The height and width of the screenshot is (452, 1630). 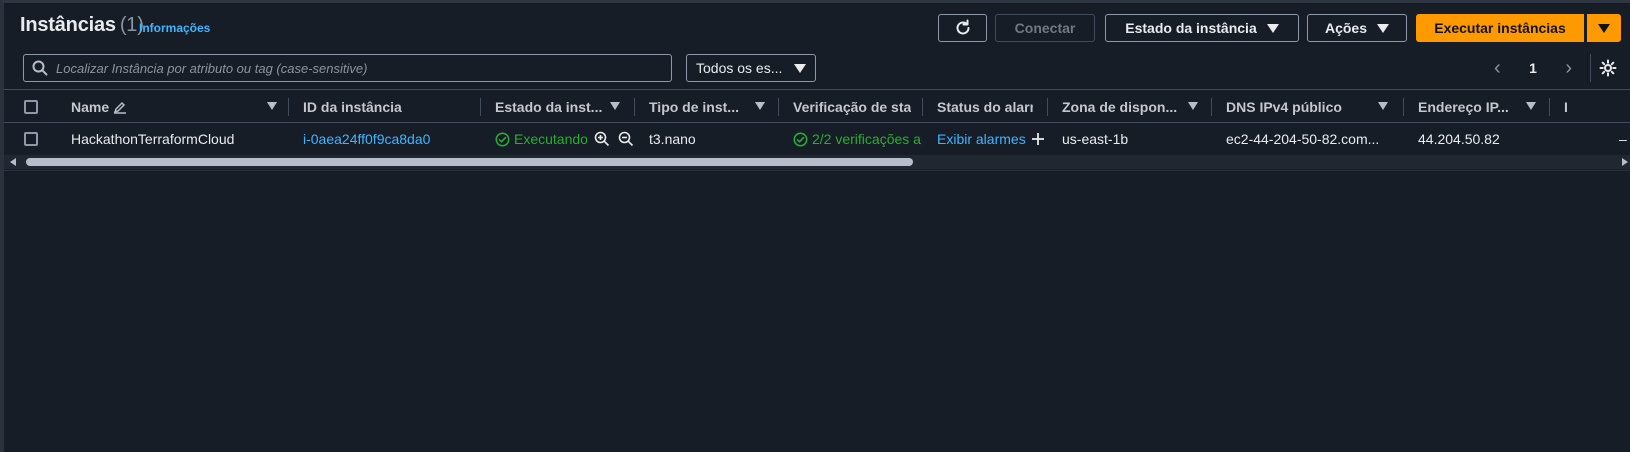 I want to click on launch-dropdown-button, so click(x=1603, y=28).